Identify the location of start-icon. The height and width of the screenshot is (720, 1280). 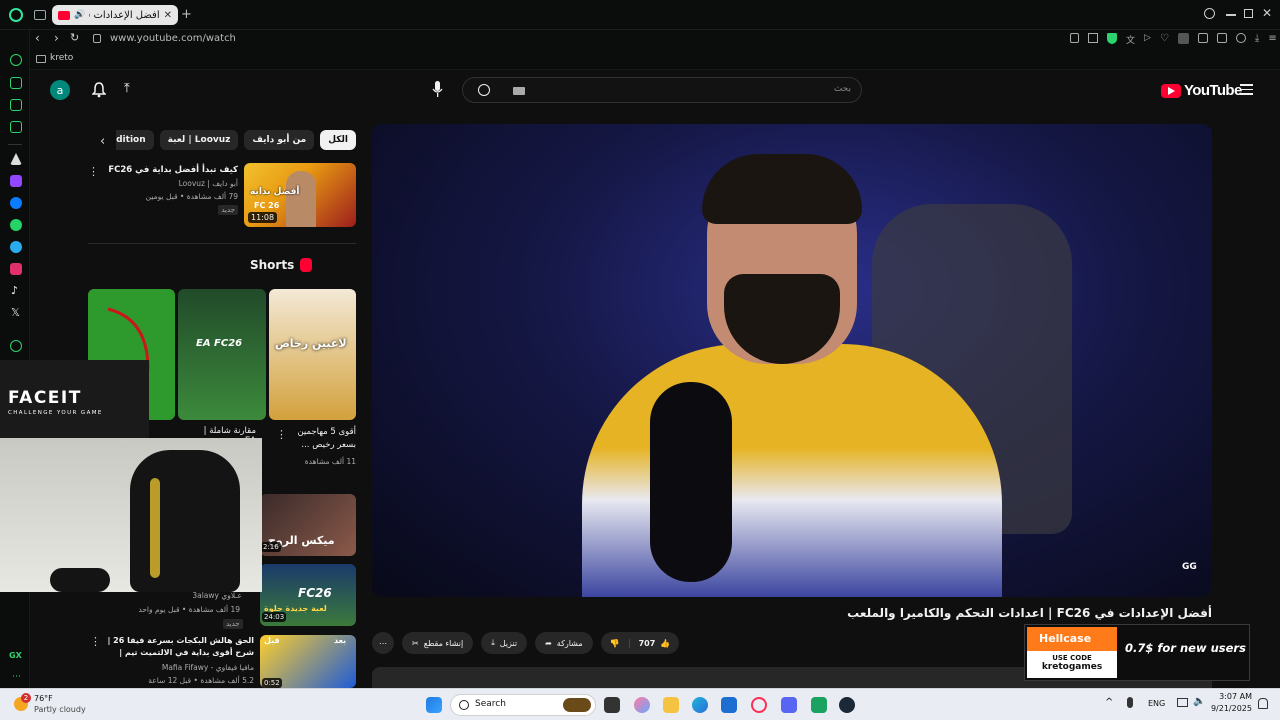
(434, 705).